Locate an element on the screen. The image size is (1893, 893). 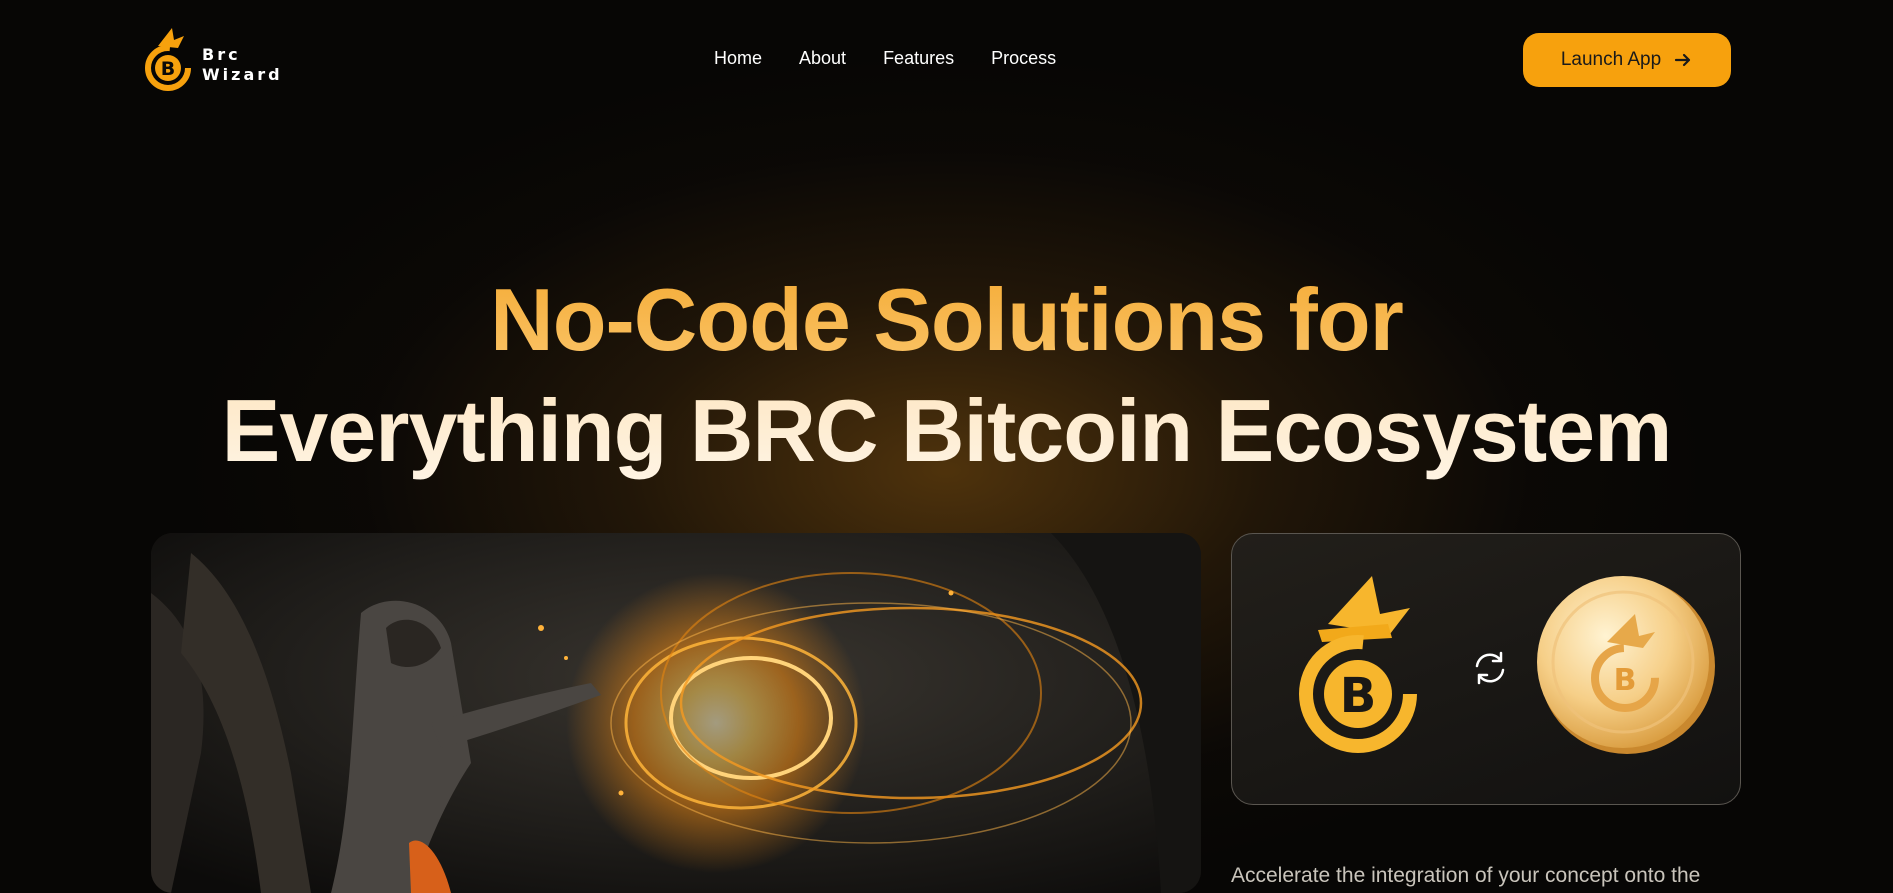
gold-coin-icon: B is located at coordinates (1626, 665).